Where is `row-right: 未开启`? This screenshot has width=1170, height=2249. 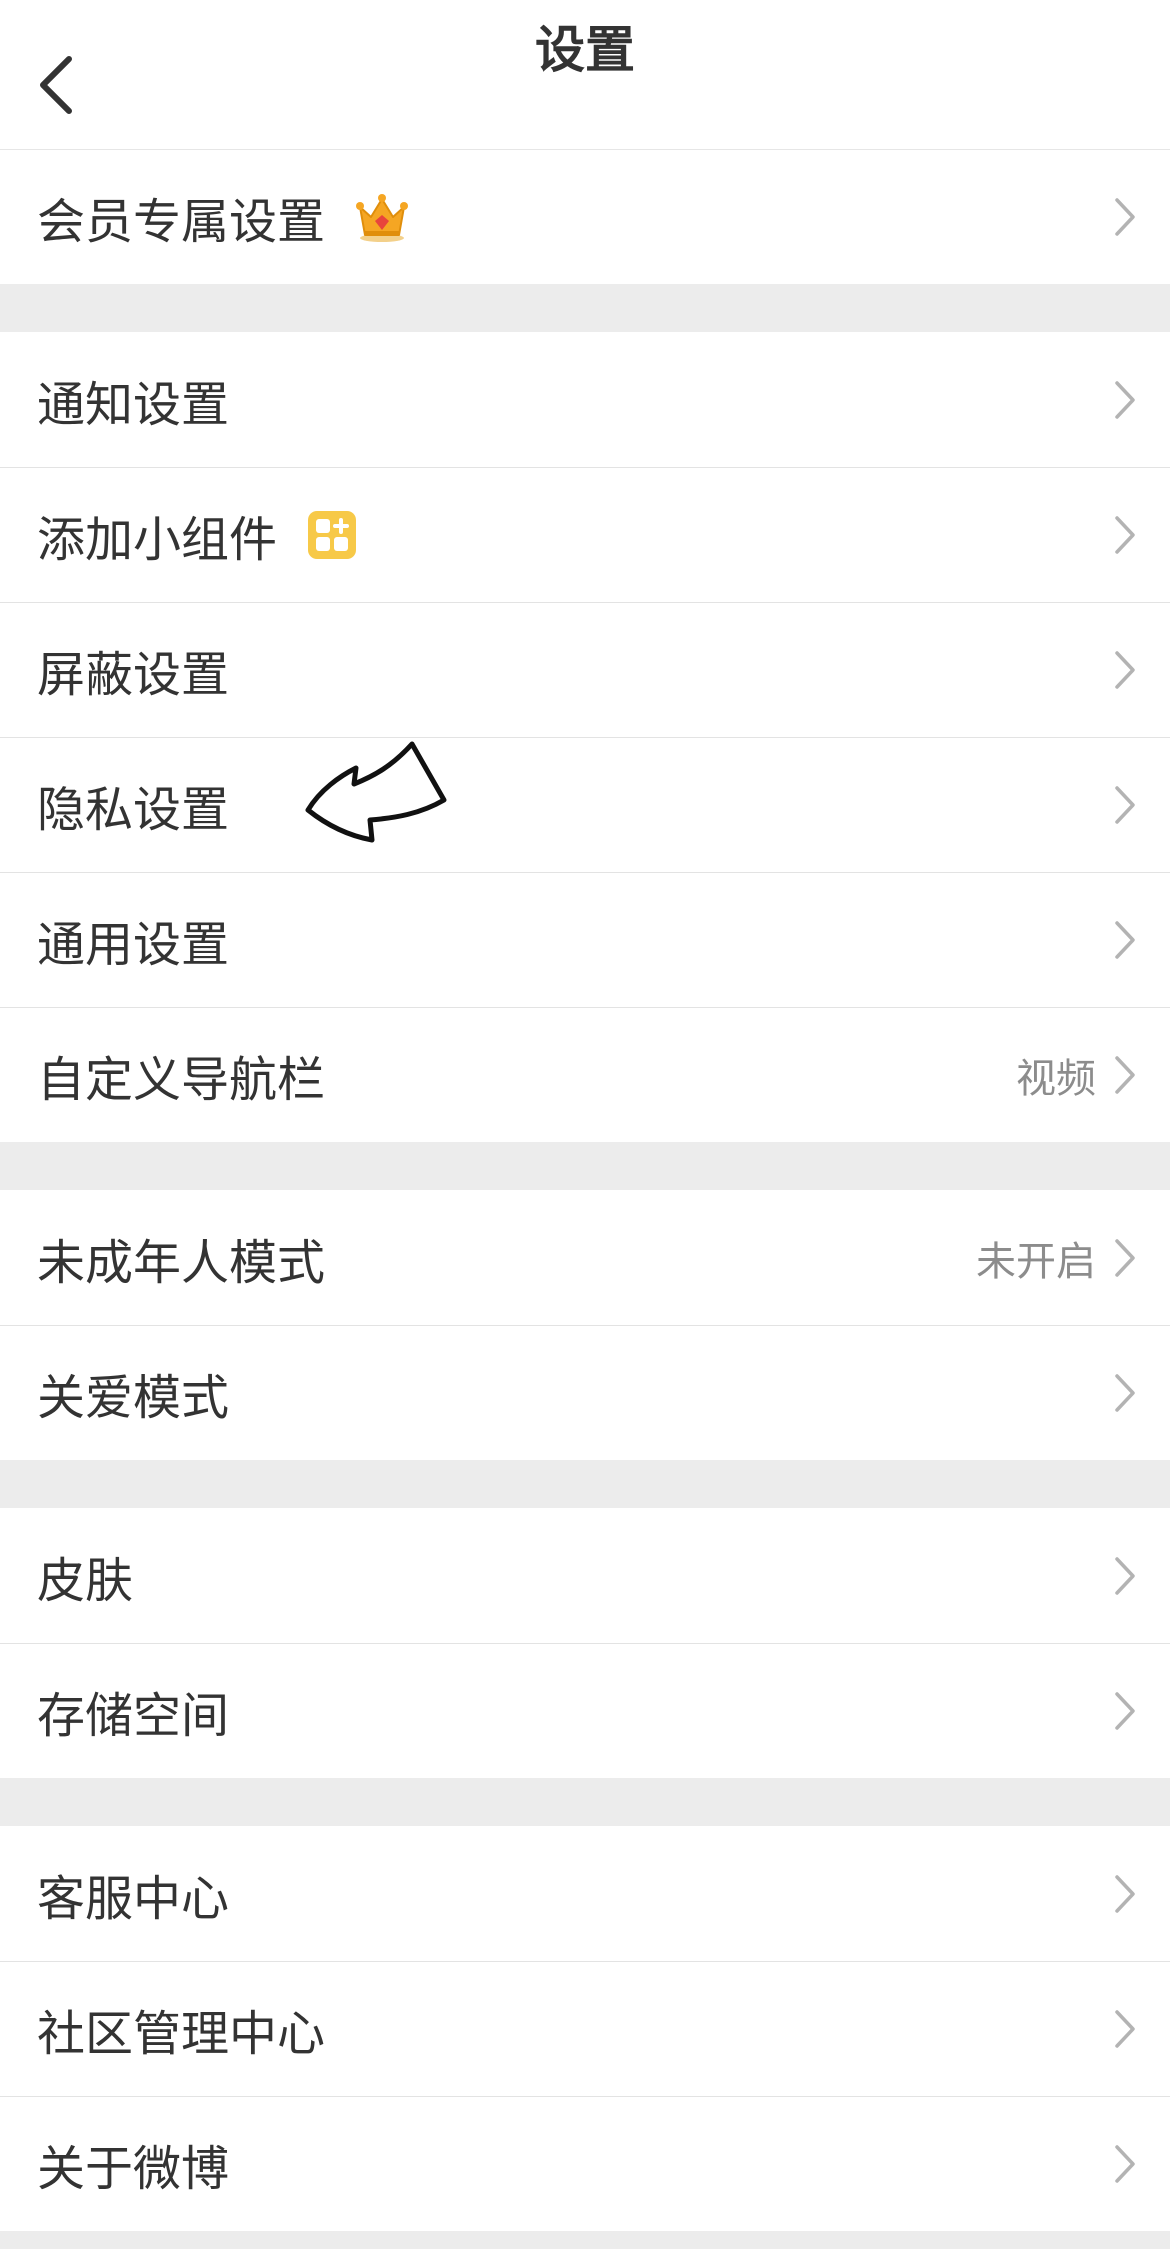 row-right: 未开启 is located at coordinates (1058, 1258).